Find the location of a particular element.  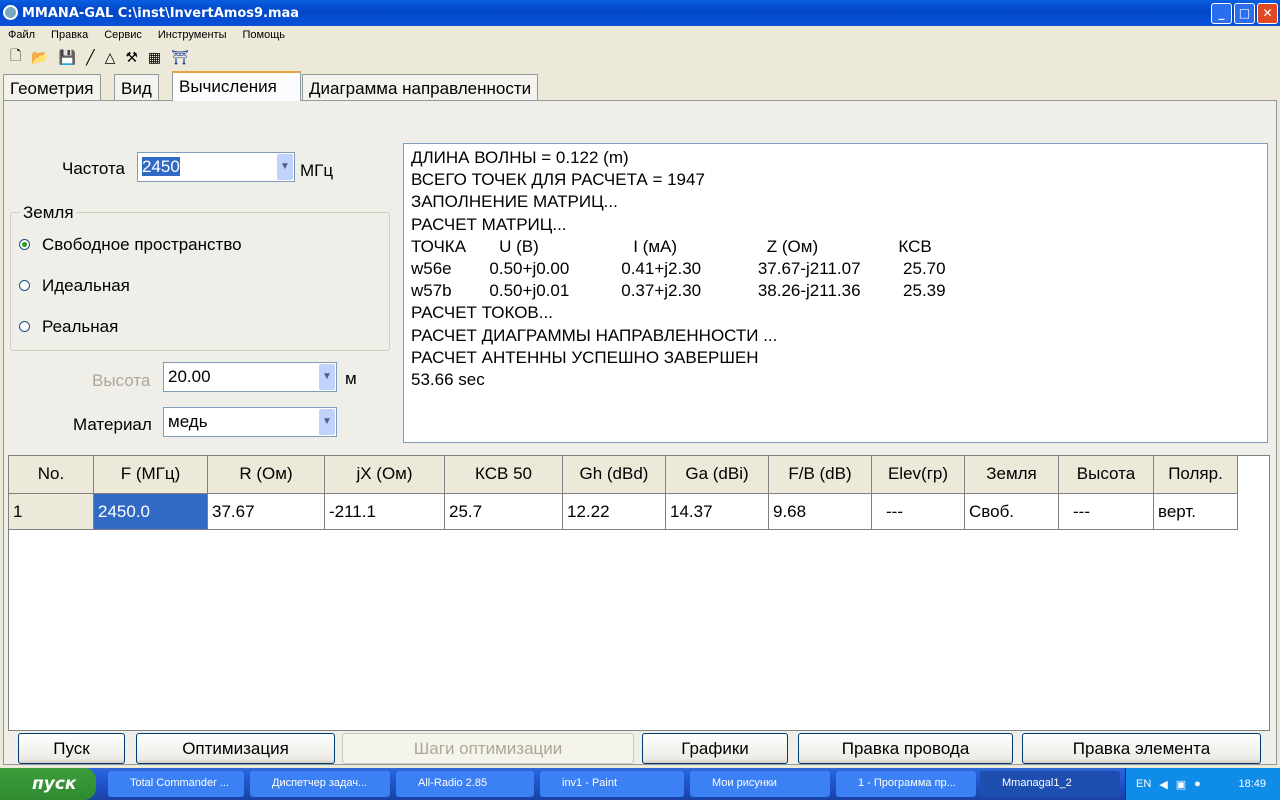

edit-element-button: Правка элемента is located at coordinates (1141, 748).